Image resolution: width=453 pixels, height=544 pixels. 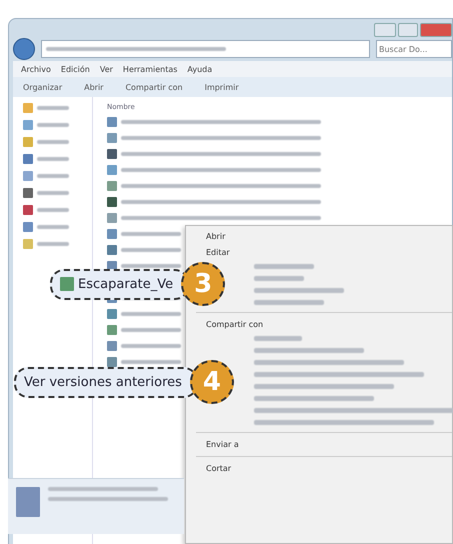 I want to click on close-button, so click(x=436, y=30).